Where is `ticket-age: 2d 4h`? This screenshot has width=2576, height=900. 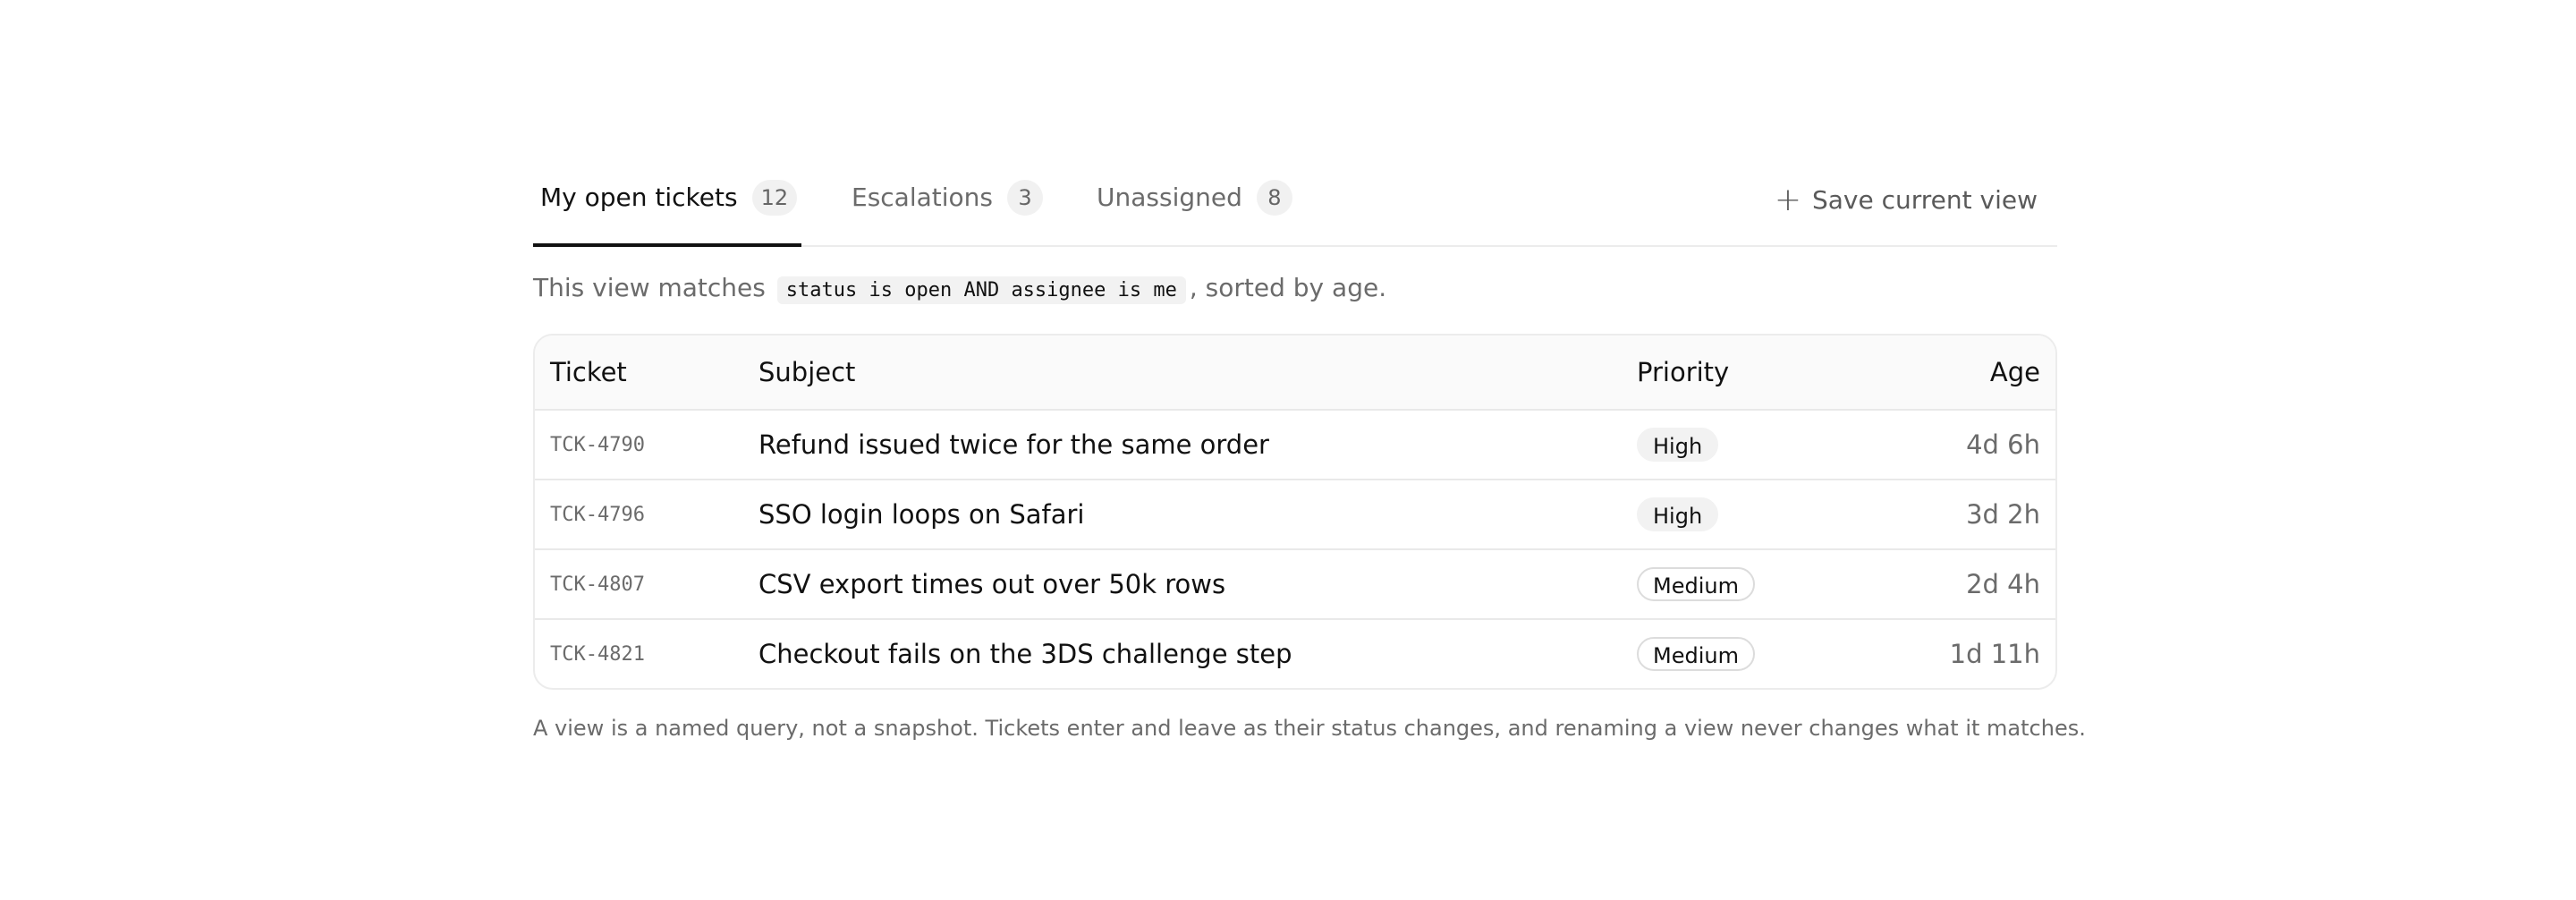 ticket-age: 2d 4h is located at coordinates (2003, 584).